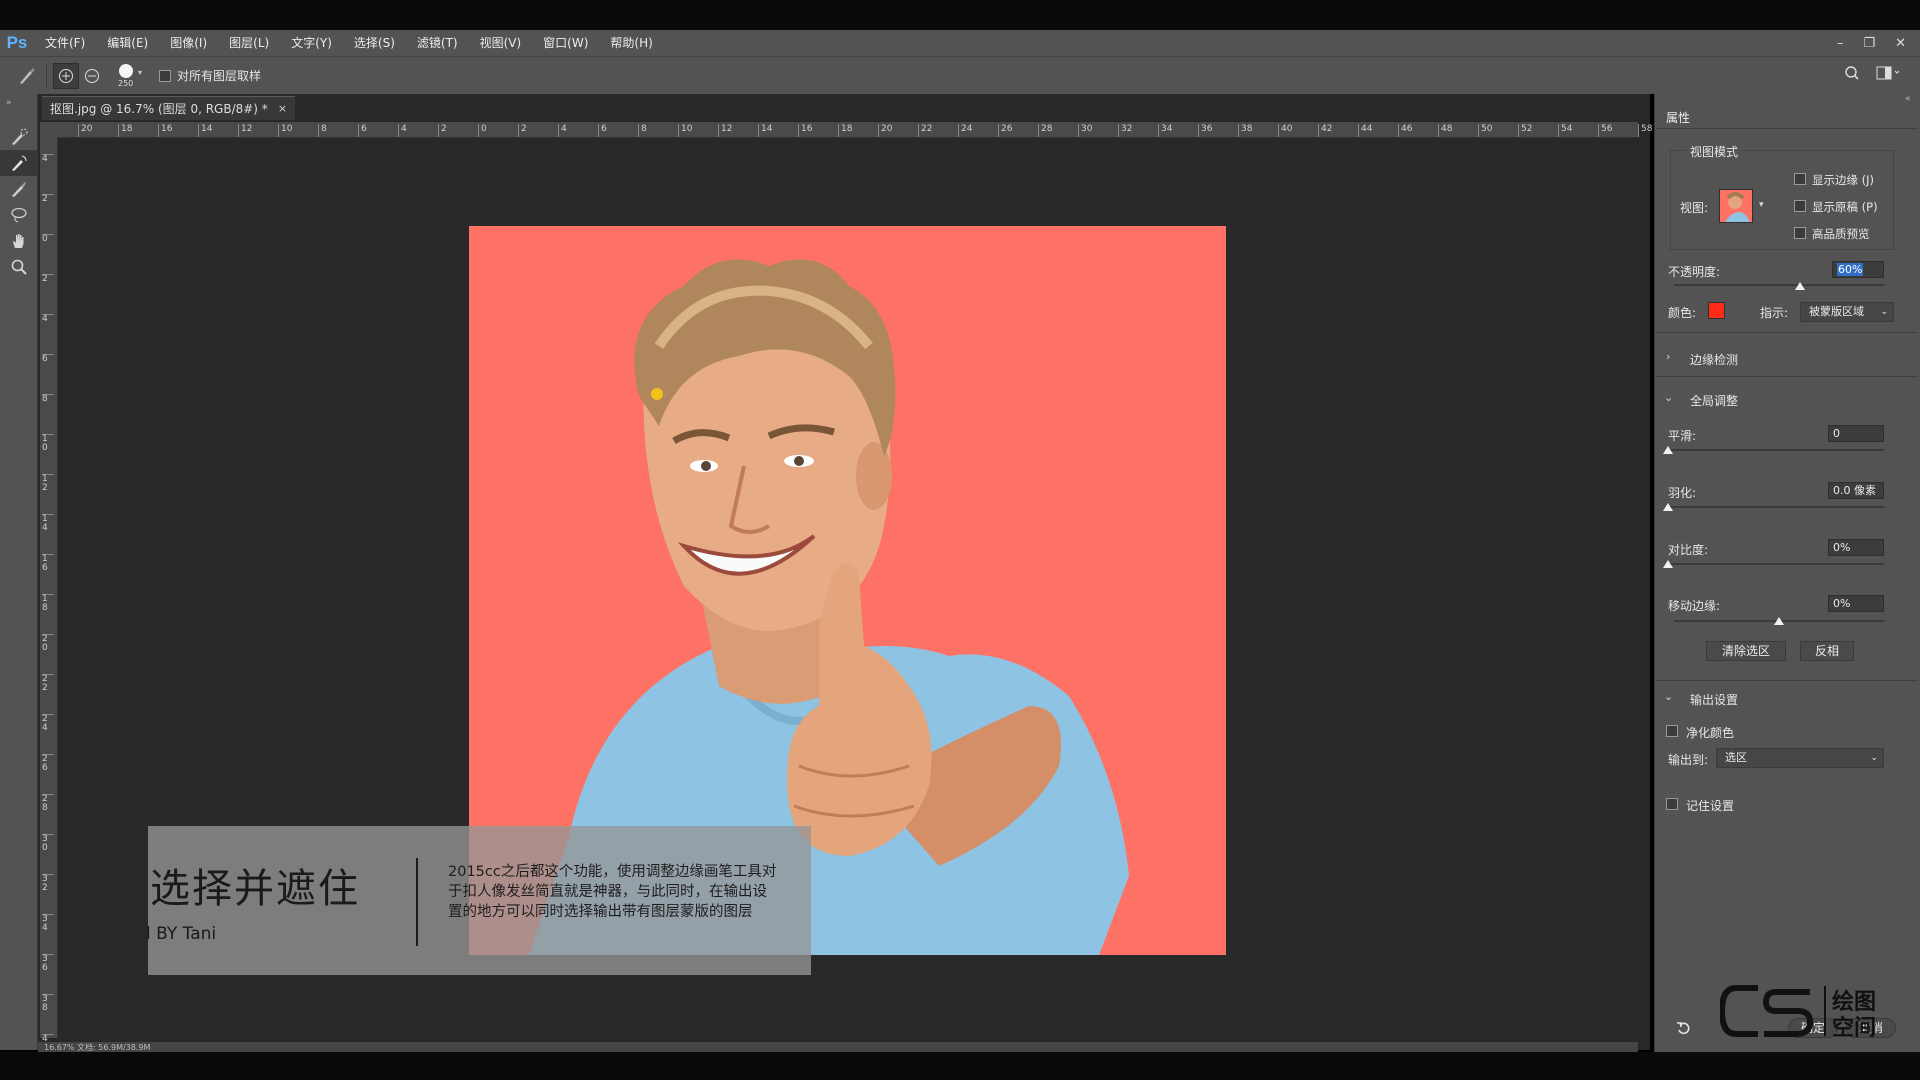 This screenshot has height=1080, width=1920. What do you see at coordinates (1736, 206) in the screenshot?
I see `view-mode-thumbnail` at bounding box center [1736, 206].